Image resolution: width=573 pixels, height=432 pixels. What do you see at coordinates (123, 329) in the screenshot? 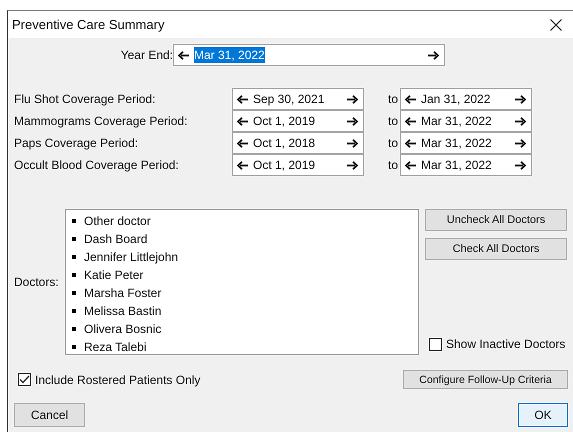
I see `doctor-name: Olivera Bosnic` at bounding box center [123, 329].